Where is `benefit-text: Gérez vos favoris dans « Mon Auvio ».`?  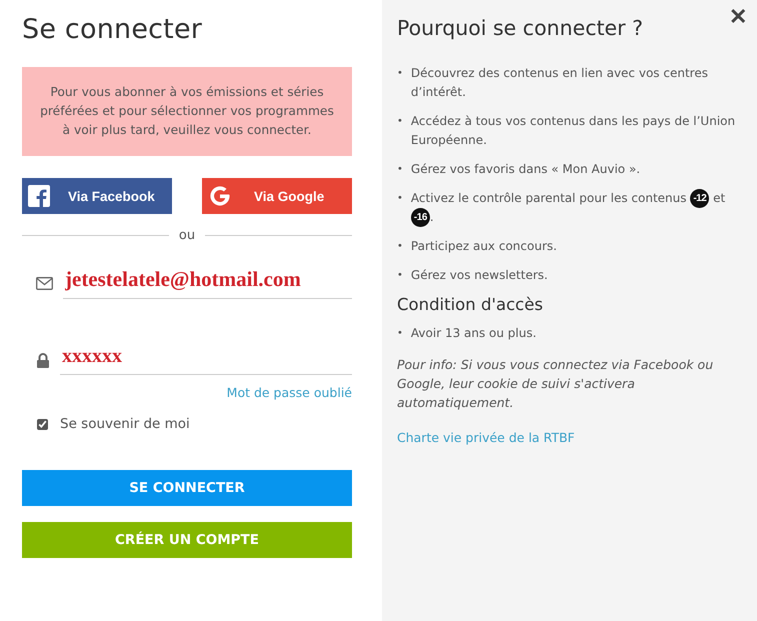 benefit-text: Gérez vos favoris dans « Mon Auvio ». is located at coordinates (525, 169).